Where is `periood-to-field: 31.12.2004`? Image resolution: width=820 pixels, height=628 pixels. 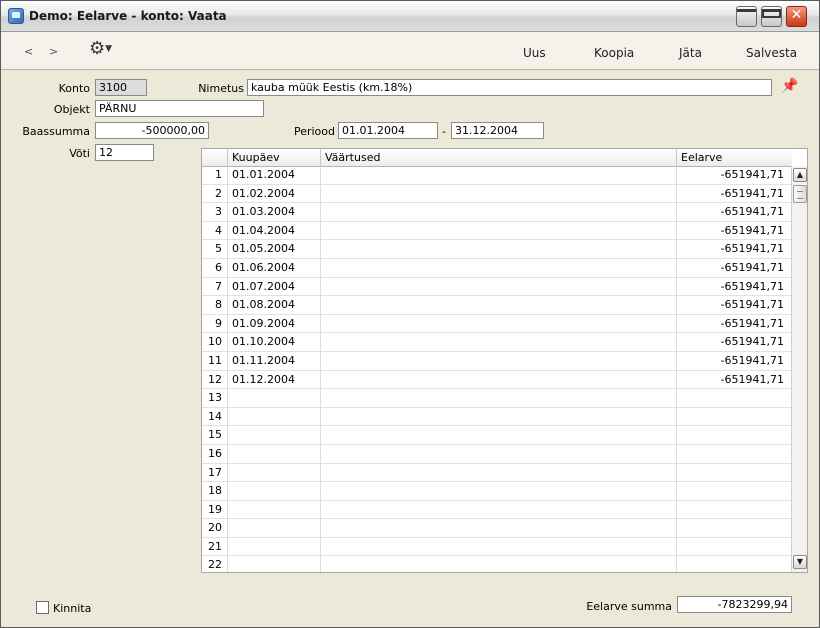
periood-to-field: 31.12.2004 is located at coordinates (497, 130).